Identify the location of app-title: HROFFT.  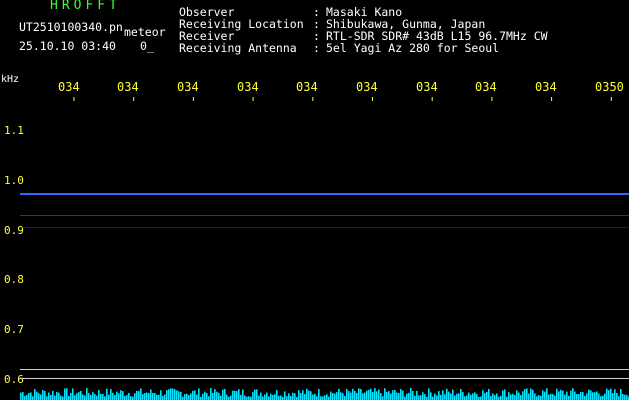
(85, 6).